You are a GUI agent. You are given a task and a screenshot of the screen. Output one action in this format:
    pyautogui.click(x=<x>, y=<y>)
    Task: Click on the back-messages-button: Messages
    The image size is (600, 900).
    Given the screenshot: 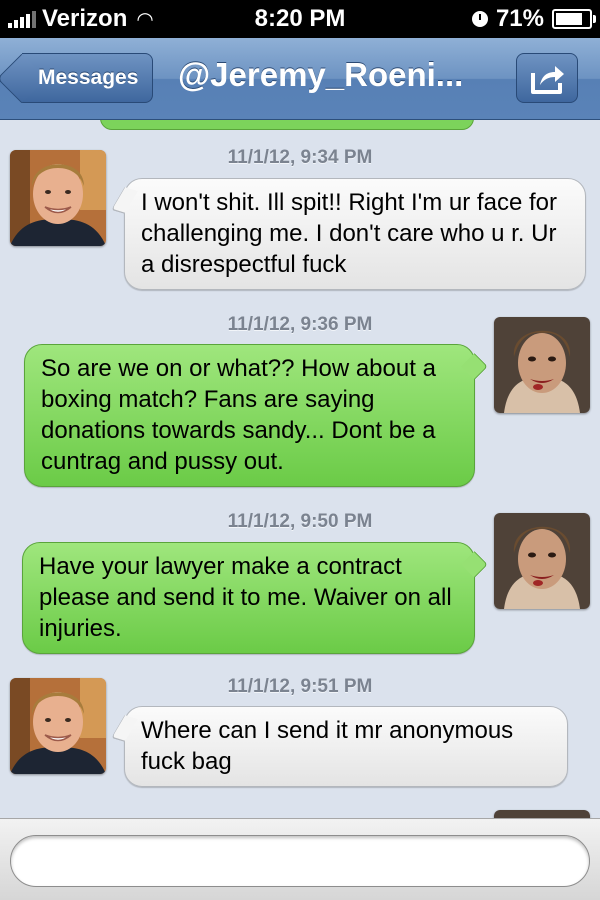 What is the action you would take?
    pyautogui.click(x=88, y=78)
    